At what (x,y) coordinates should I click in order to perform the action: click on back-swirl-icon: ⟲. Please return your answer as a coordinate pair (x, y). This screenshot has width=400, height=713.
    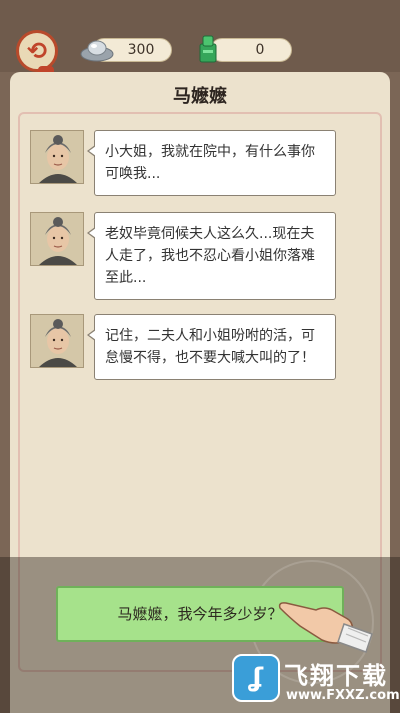
    Looking at the image, I should click on (37, 51).